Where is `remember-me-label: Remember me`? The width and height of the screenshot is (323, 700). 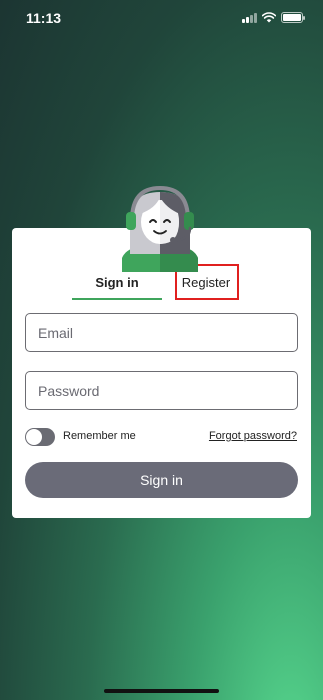
remember-me-label: Remember me is located at coordinates (99, 436).